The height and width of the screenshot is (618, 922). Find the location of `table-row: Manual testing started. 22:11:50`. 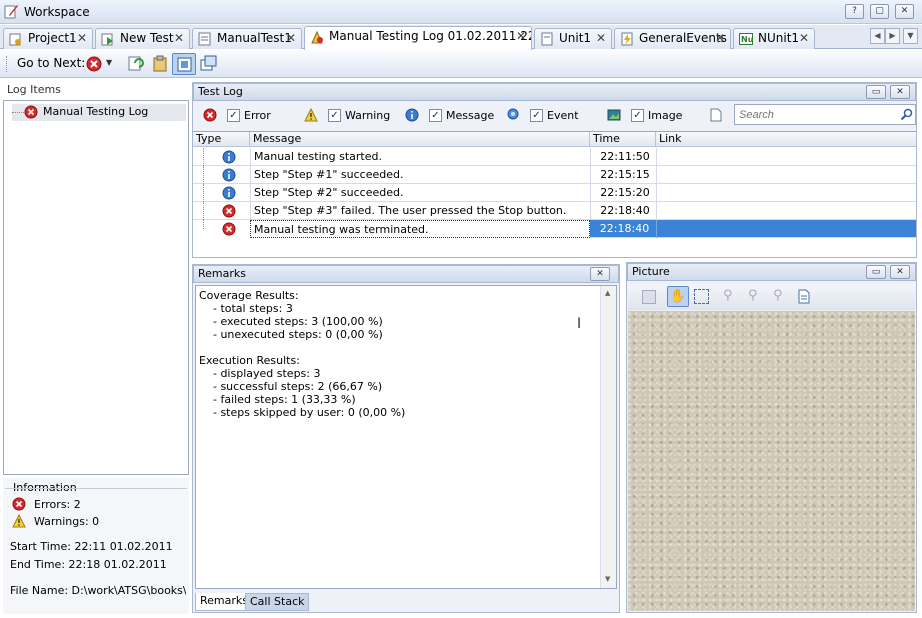

table-row: Manual testing started. 22:11:50 is located at coordinates (554, 157).